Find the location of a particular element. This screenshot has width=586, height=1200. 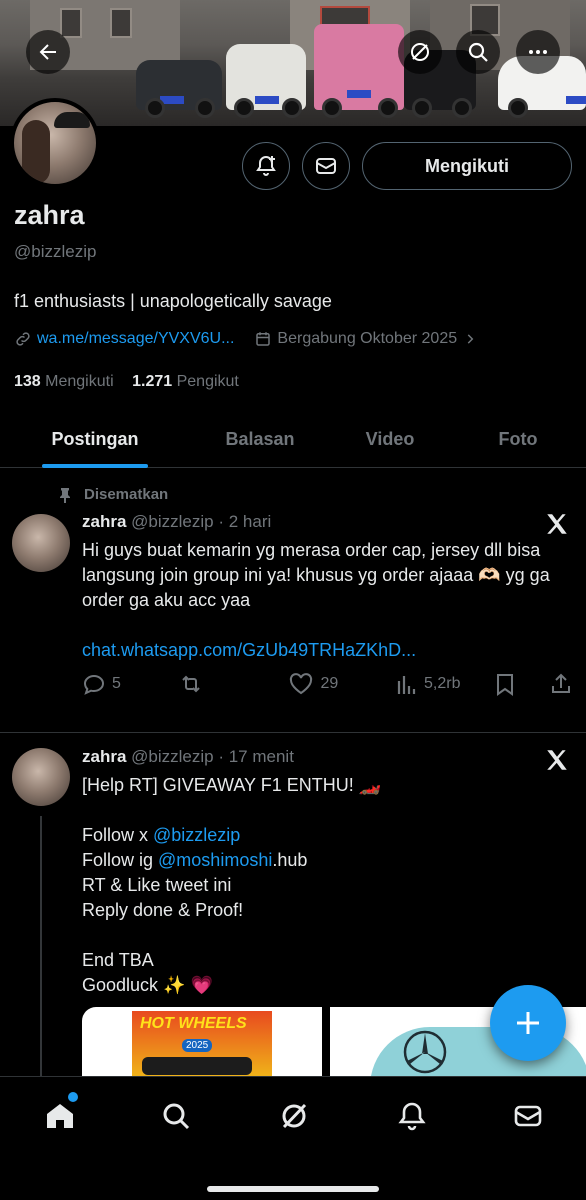

nav-search is located at coordinates (176, 1116).